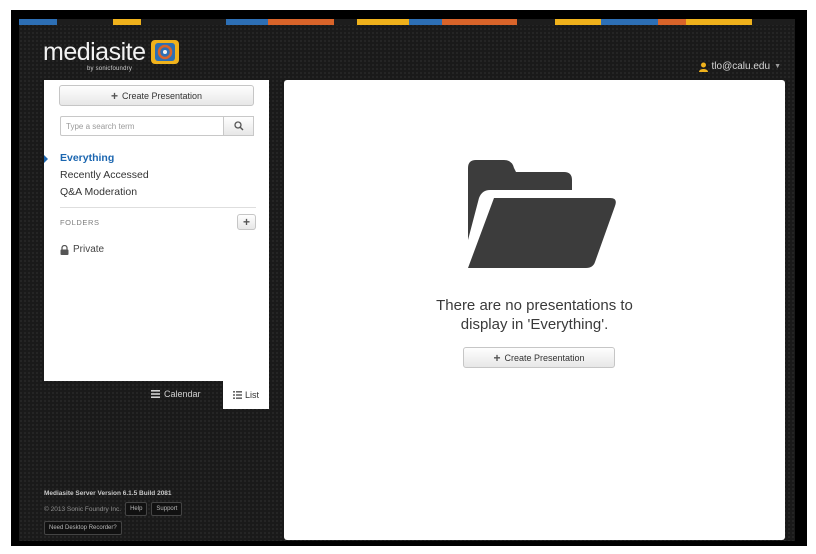  I want to click on brand-tagline: by sonicfoundry, so click(110, 69).